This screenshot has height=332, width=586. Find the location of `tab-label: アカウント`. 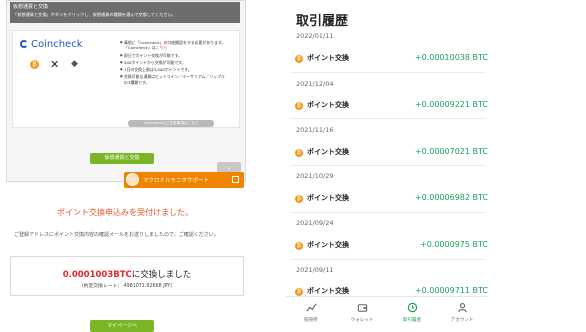

tab-label: アカウント is located at coordinates (462, 320).